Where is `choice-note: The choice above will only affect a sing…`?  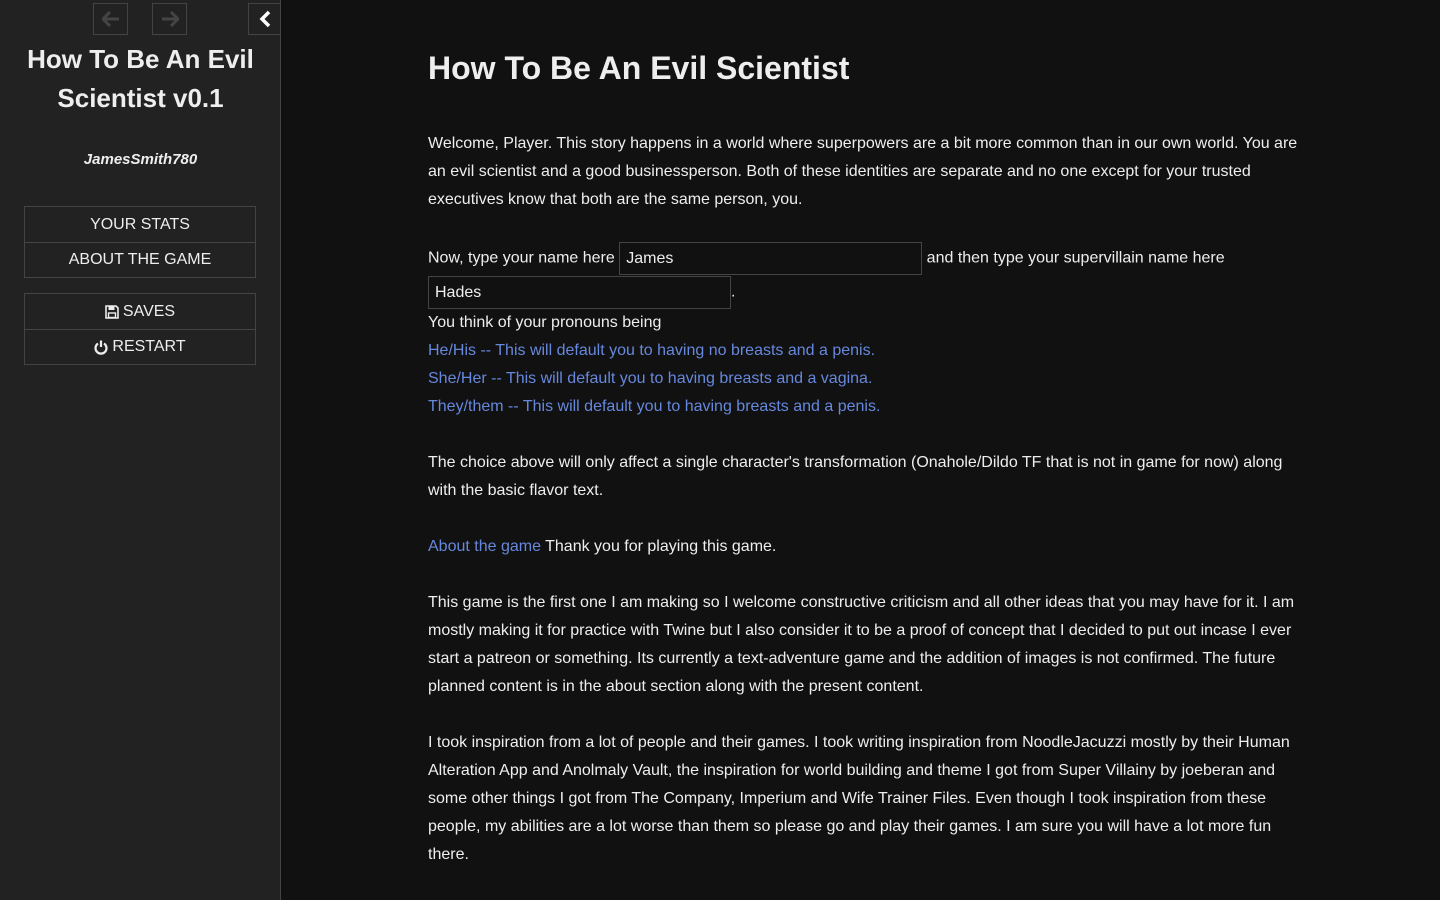 choice-note: The choice above will only affect a sing… is located at coordinates (855, 476).